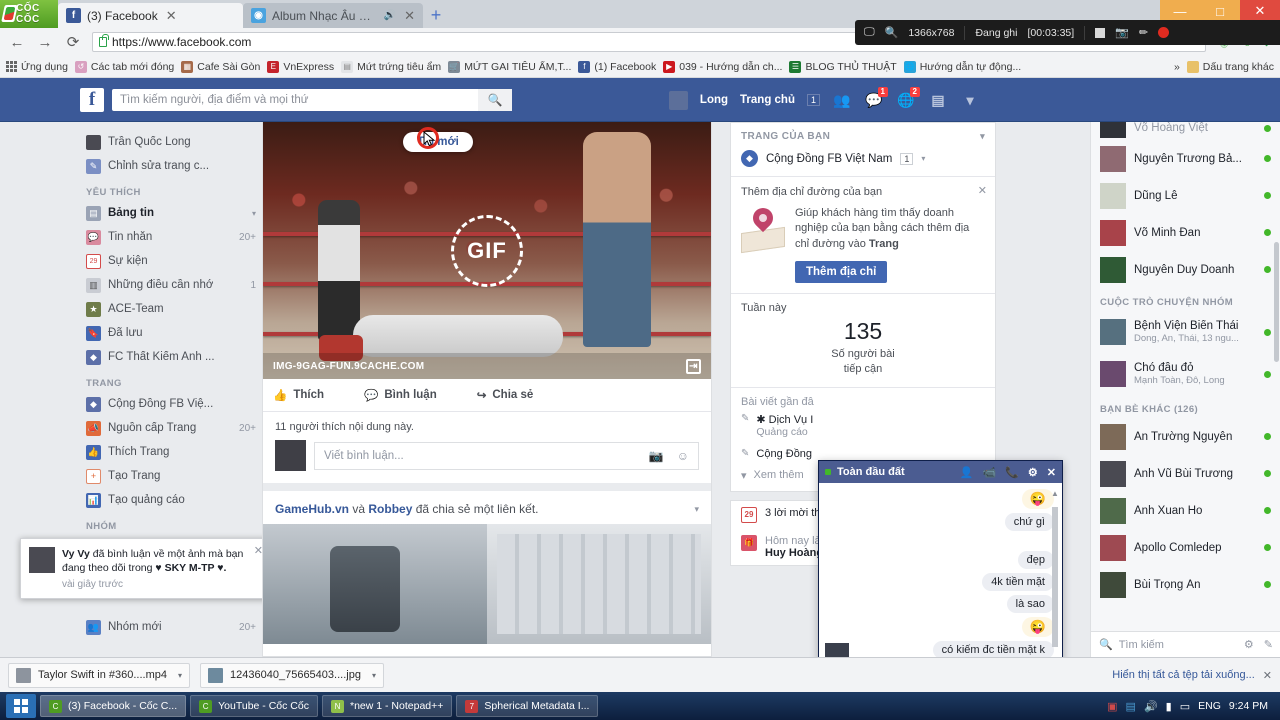 The height and width of the screenshot is (720, 1280). I want to click on comment-input: Viết bình luận... 📷 ☺, so click(506, 455).